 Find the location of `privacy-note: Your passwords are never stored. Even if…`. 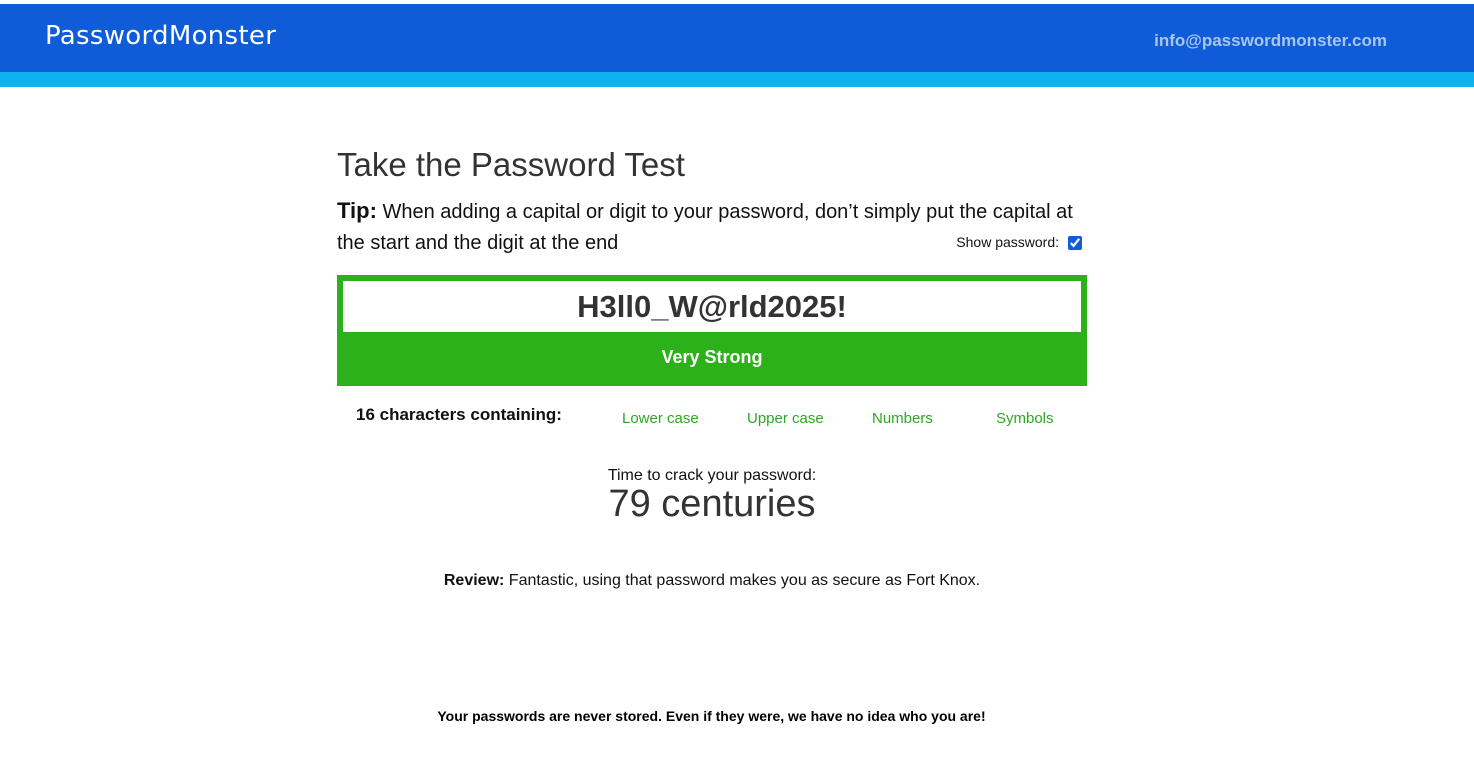

privacy-note: Your passwords are never stored. Even if… is located at coordinates (711, 716).